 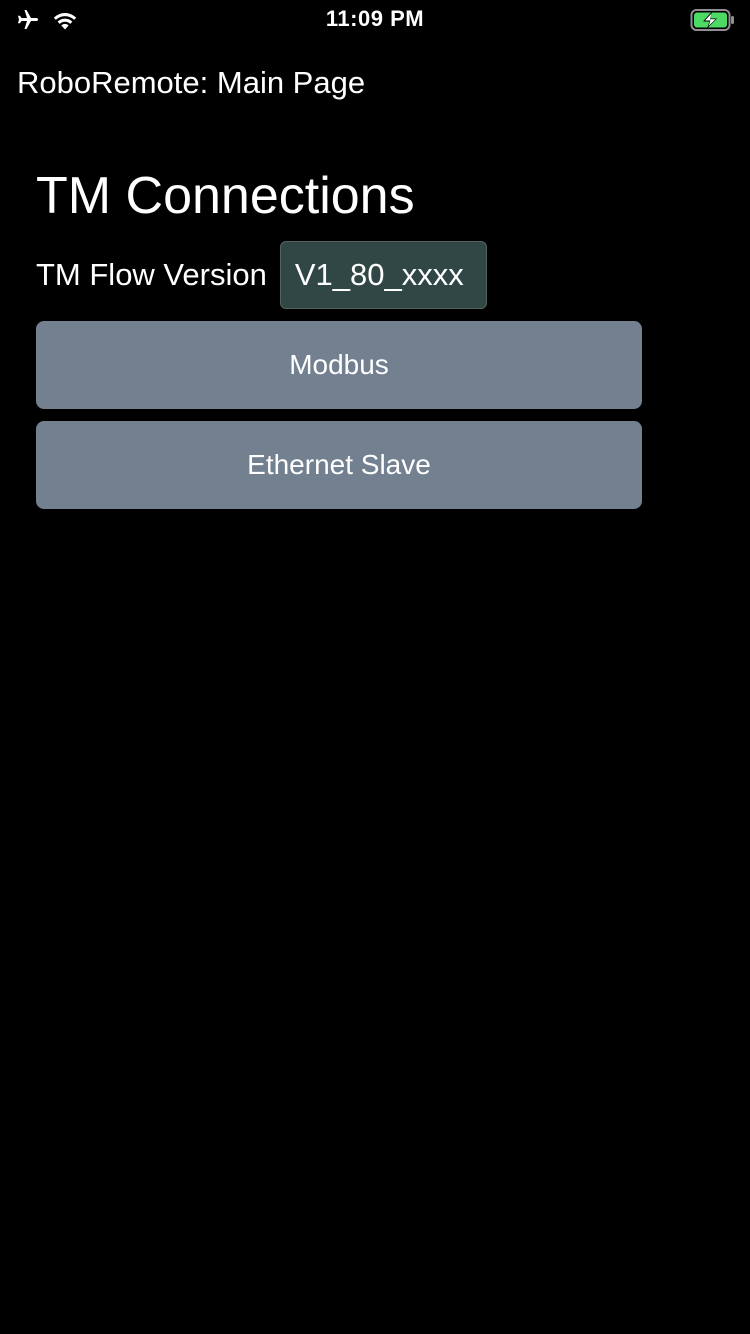 I want to click on status-time: 11:09 PM, so click(x=375, y=18).